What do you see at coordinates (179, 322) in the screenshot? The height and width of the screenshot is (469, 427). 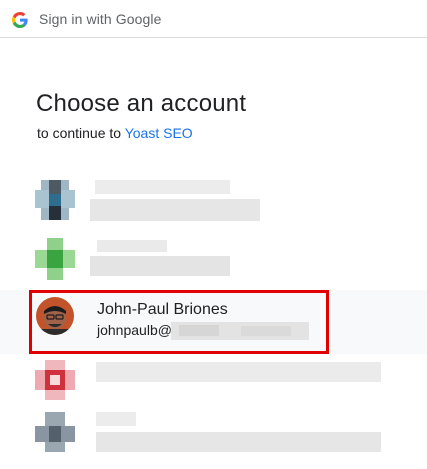 I see `highlight-annotation-box` at bounding box center [179, 322].